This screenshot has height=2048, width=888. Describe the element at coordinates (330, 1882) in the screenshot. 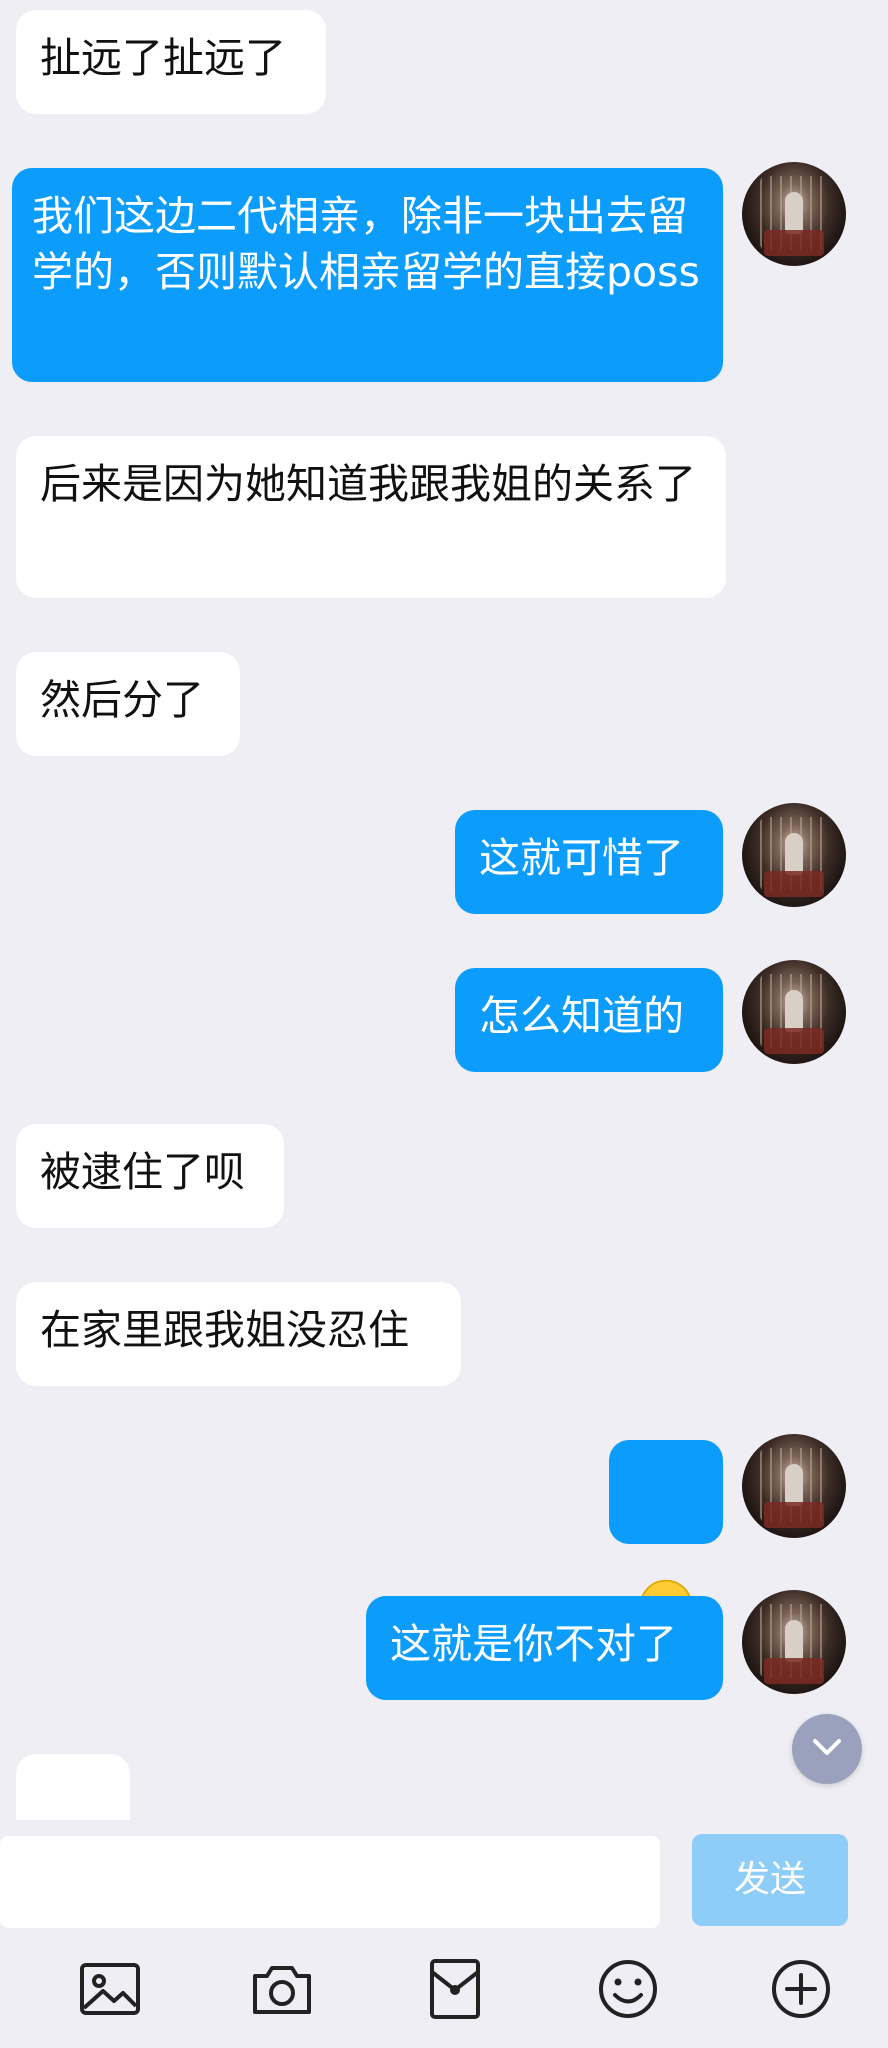

I see `message-input` at that location.